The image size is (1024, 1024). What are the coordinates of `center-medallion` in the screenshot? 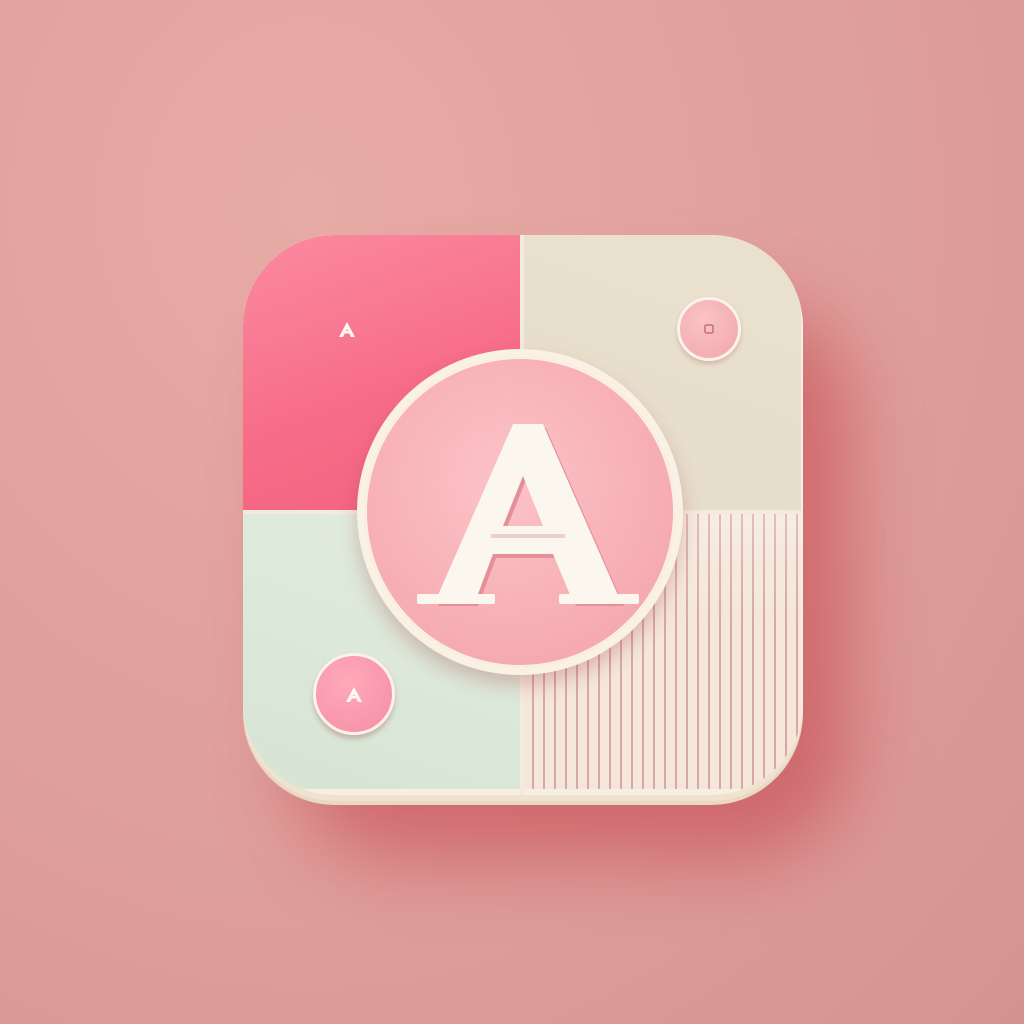 It's located at (520, 512).